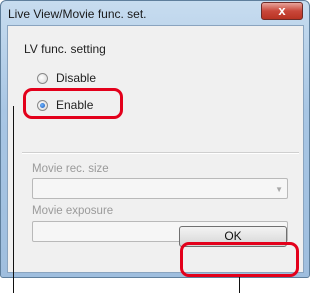 The width and height of the screenshot is (328, 293). What do you see at coordinates (279, 189) in the screenshot?
I see `chevron-down-icon: ▼` at bounding box center [279, 189].